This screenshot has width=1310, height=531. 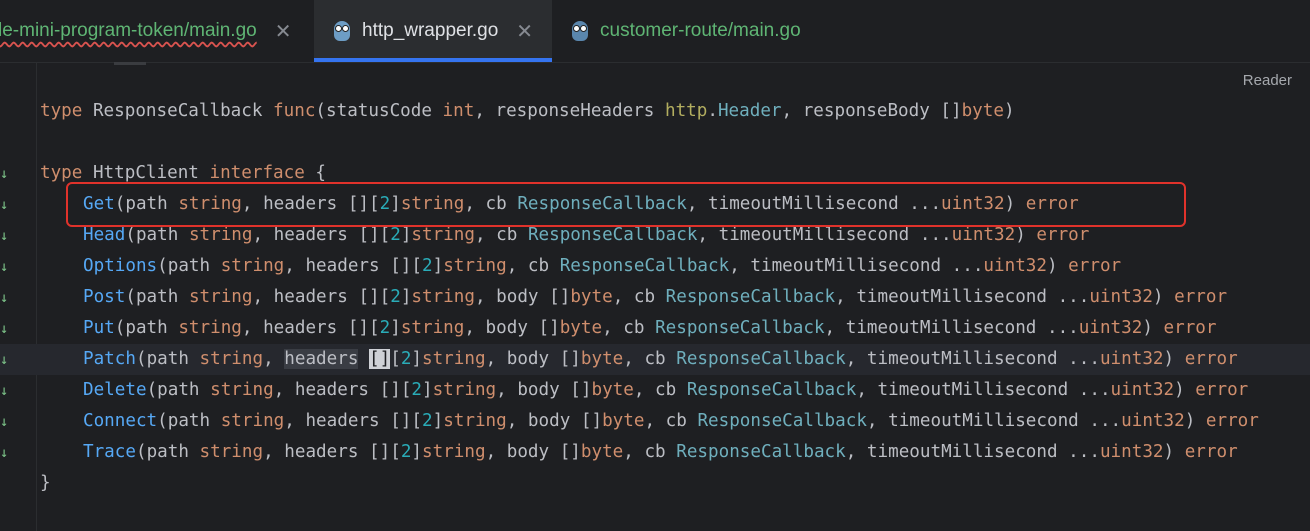 I want to click on reader-mode-button: Reader, so click(x=1267, y=80).